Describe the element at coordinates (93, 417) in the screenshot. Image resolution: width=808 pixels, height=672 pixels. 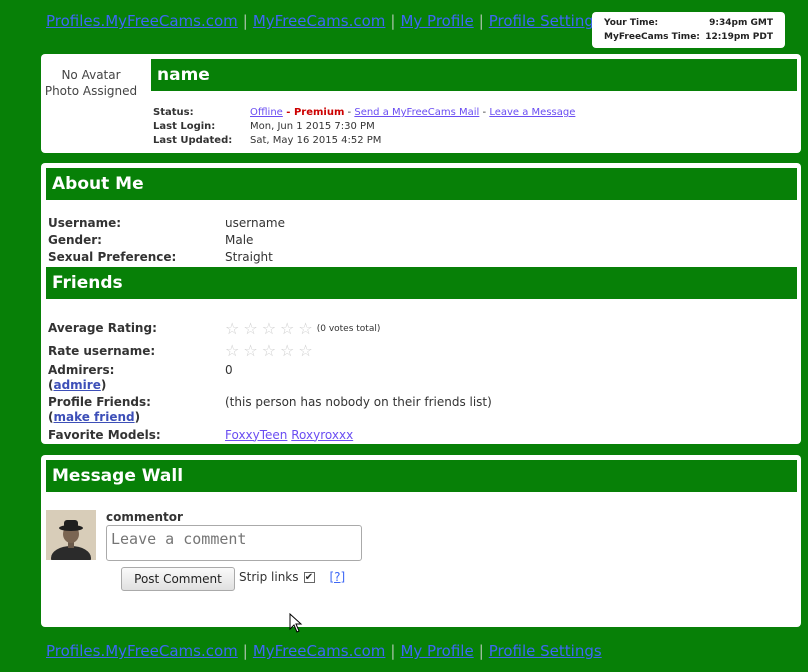
I see `make-friend-link: make friend` at that location.